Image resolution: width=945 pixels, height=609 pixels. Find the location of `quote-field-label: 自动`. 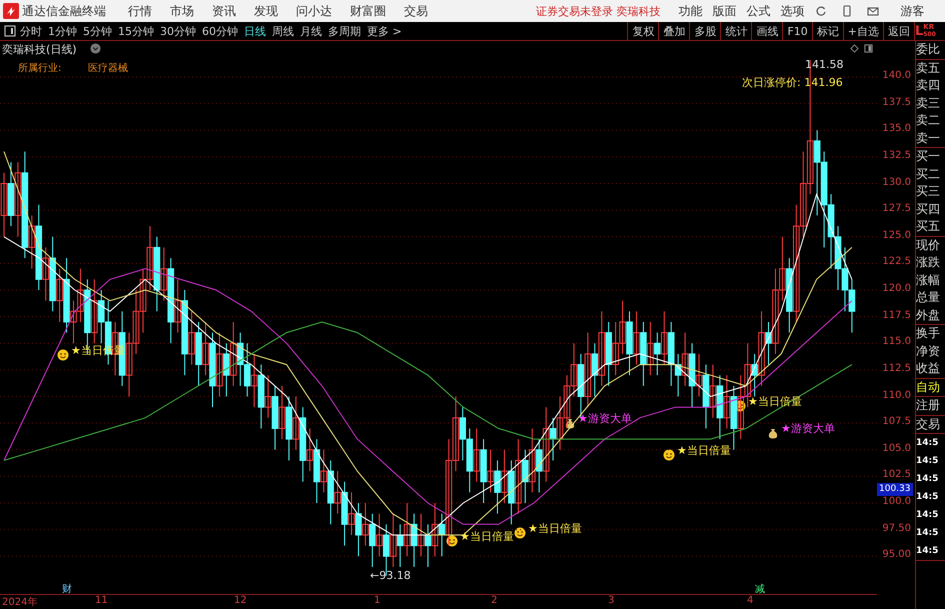

quote-field-label: 自动 is located at coordinates (930, 387).